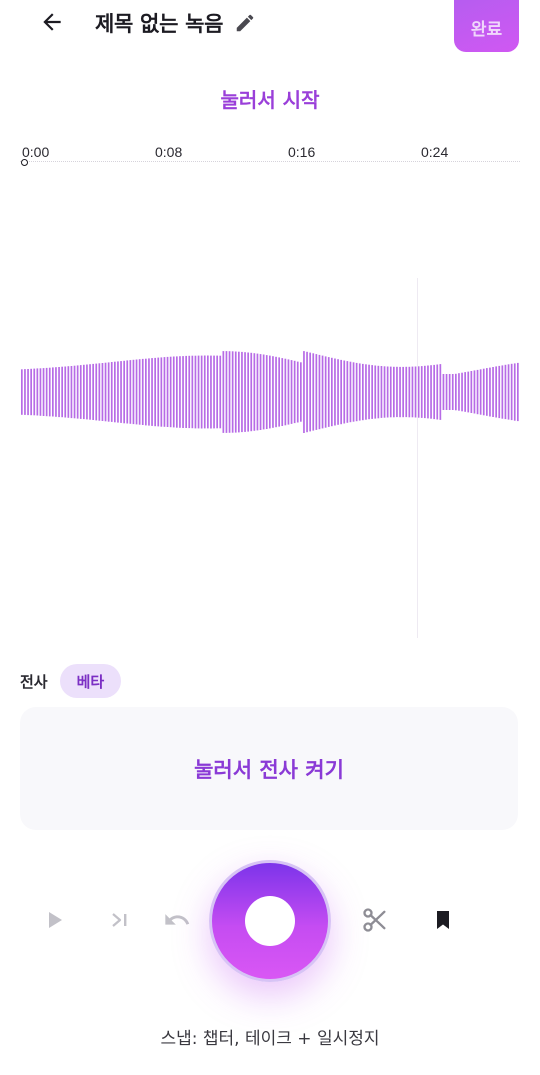 Image resolution: width=540 pixels, height=1075 pixels. What do you see at coordinates (90, 681) in the screenshot?
I see `beta-badge: 베타` at bounding box center [90, 681].